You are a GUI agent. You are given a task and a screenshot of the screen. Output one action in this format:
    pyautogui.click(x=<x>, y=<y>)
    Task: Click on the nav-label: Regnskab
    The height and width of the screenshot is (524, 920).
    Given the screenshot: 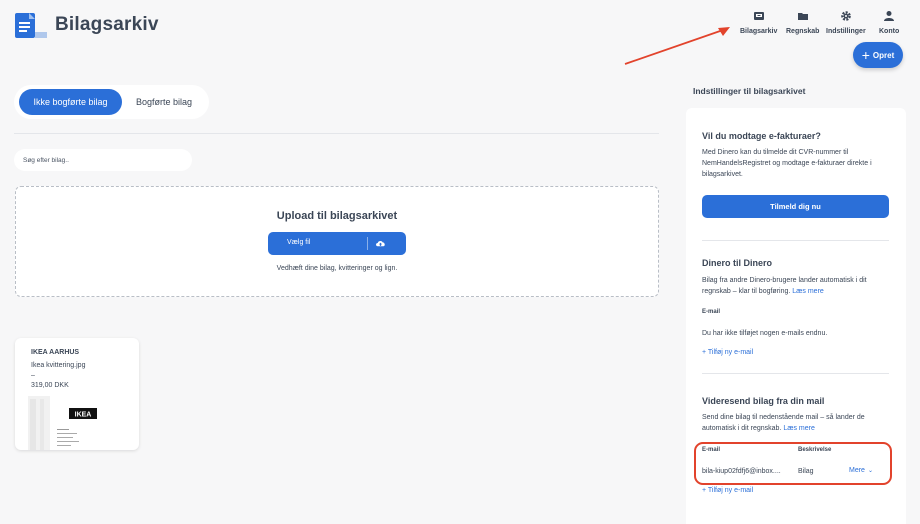 What is the action you would take?
    pyautogui.click(x=803, y=31)
    